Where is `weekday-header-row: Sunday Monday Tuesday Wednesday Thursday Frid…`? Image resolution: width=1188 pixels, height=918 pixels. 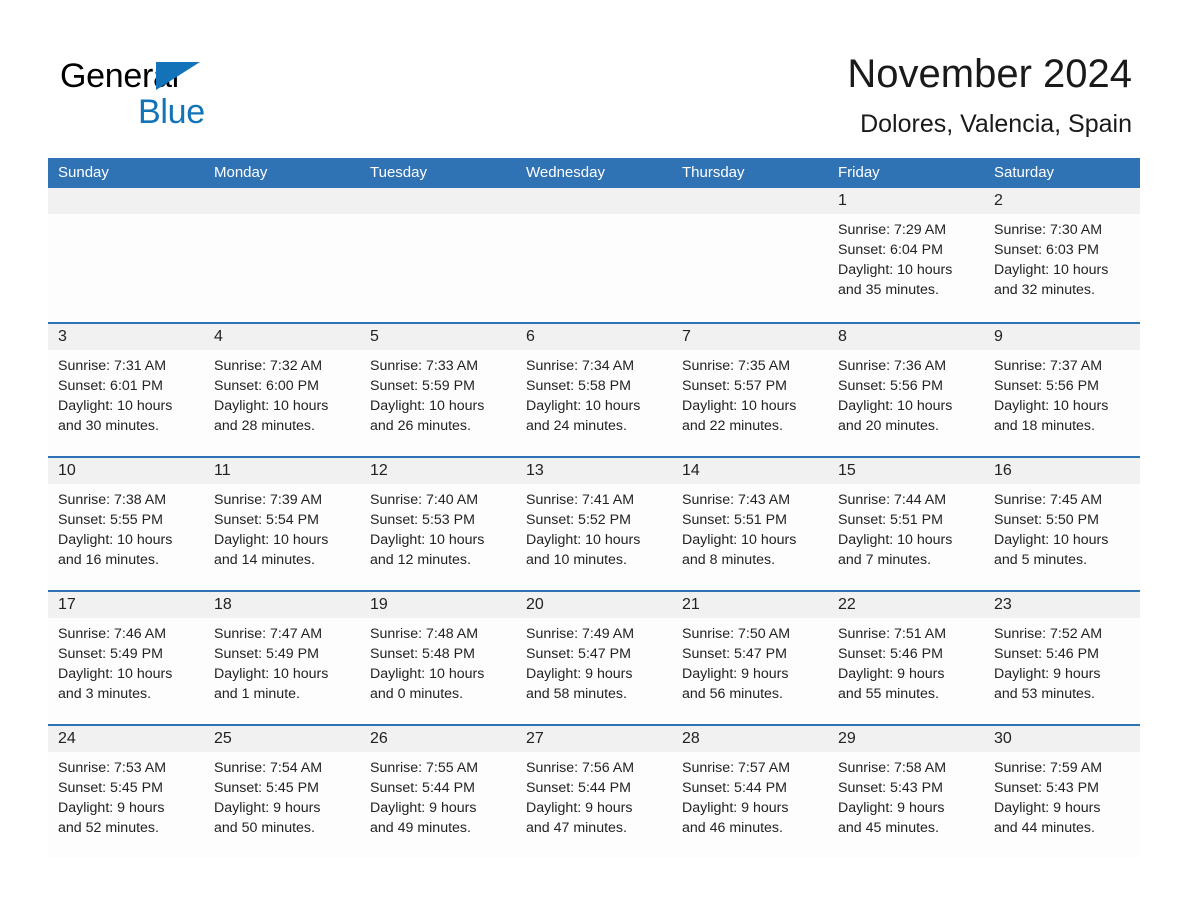 weekday-header-row: Sunday Monday Tuesday Wednesday Thursday Frid… is located at coordinates (594, 173).